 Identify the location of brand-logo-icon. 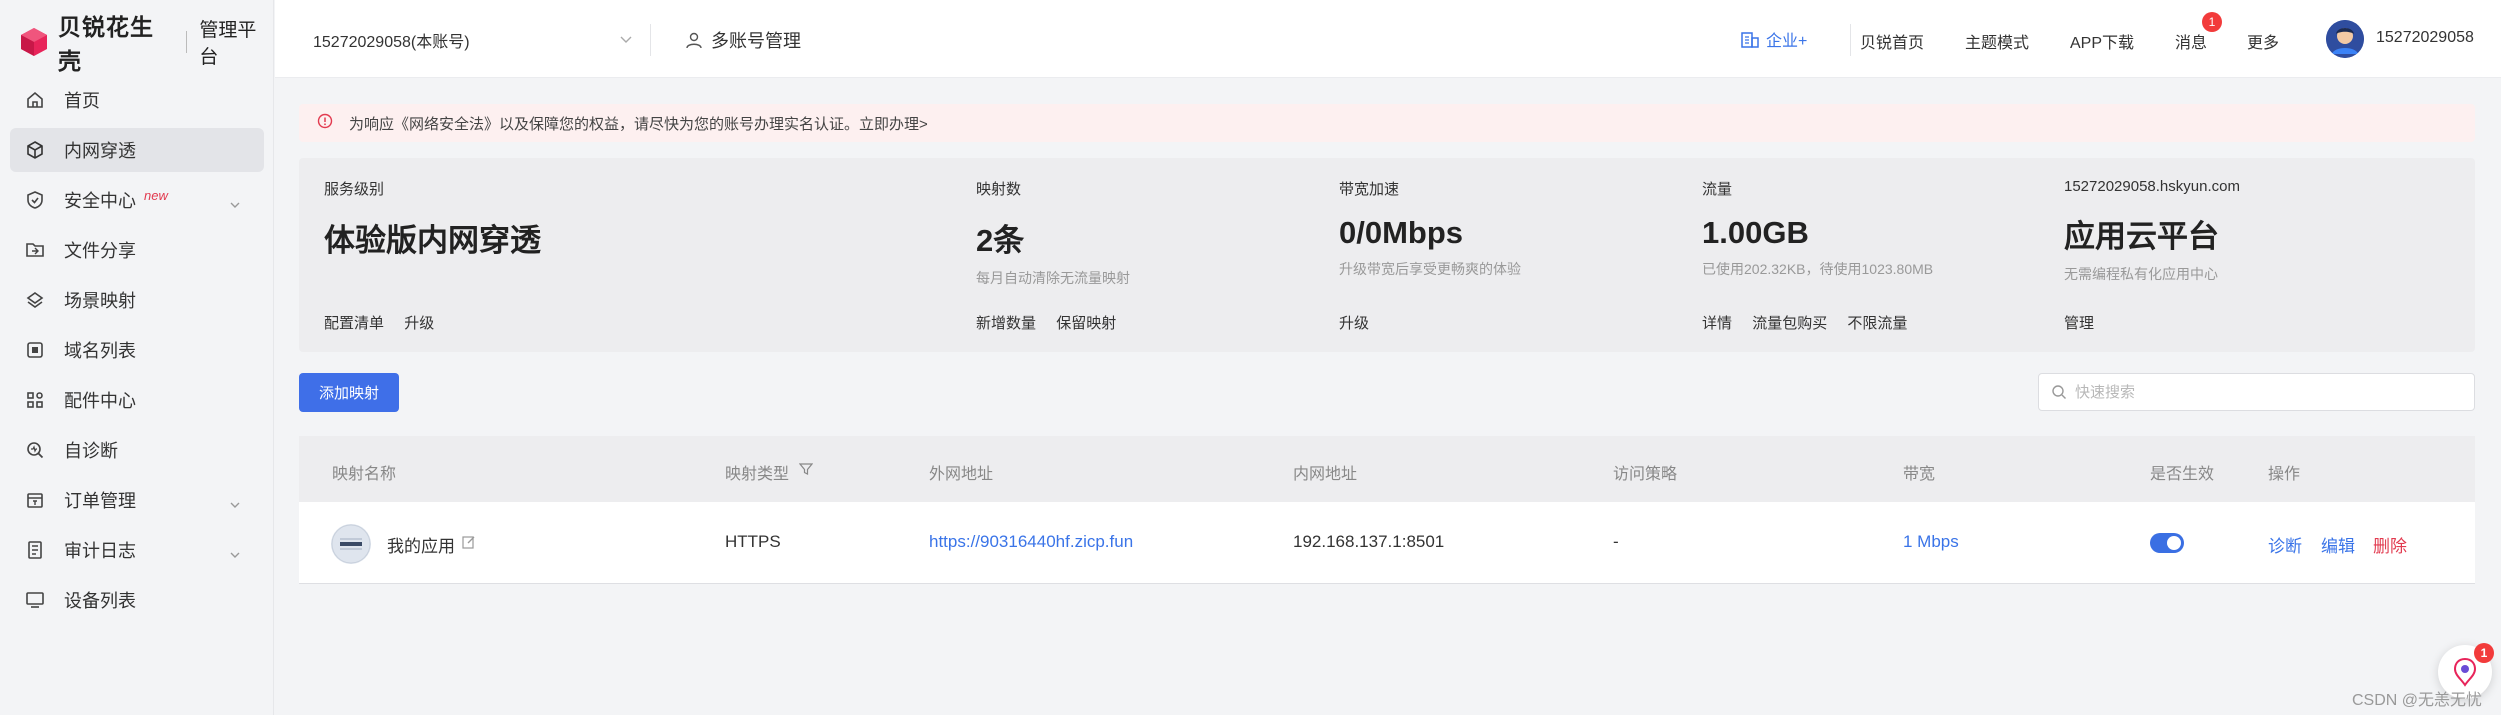
(34, 42).